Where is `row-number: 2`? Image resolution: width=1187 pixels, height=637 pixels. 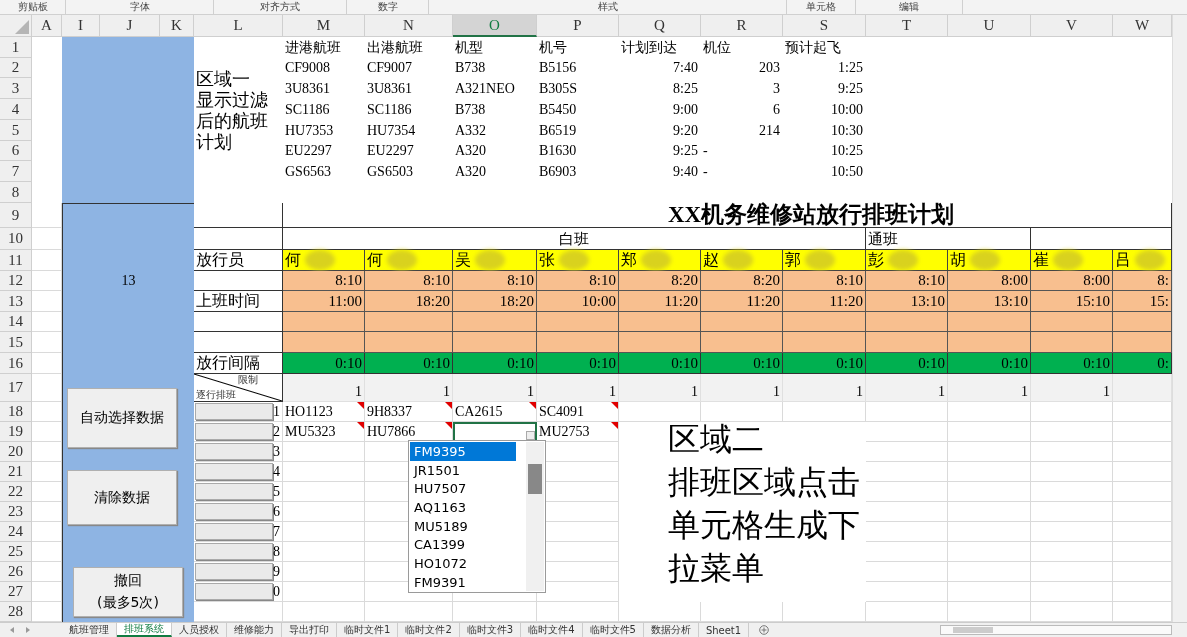
row-number: 2 is located at coordinates (16, 68).